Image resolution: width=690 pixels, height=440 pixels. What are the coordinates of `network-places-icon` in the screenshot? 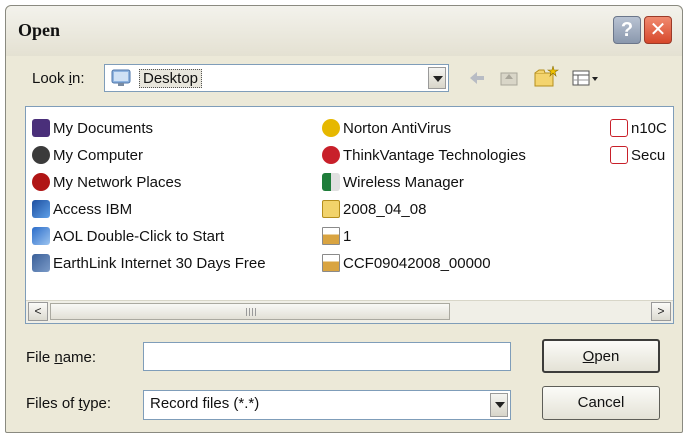 It's located at (41, 182).